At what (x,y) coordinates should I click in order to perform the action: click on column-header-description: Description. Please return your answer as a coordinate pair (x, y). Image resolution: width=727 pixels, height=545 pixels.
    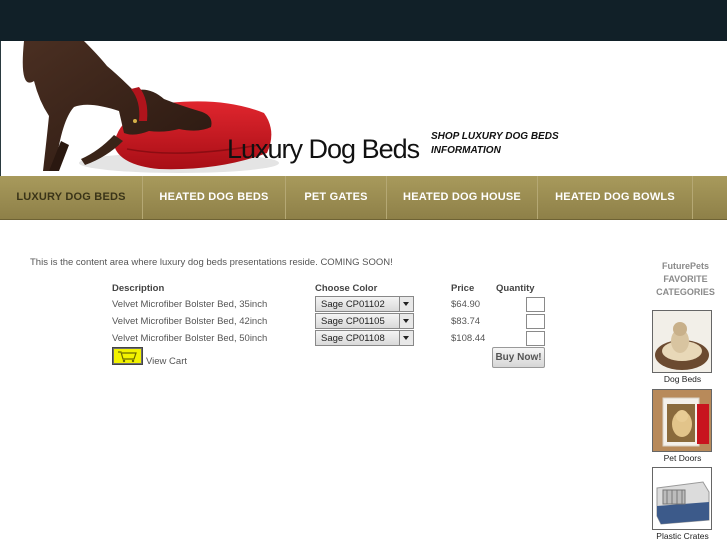
    Looking at the image, I should click on (138, 288).